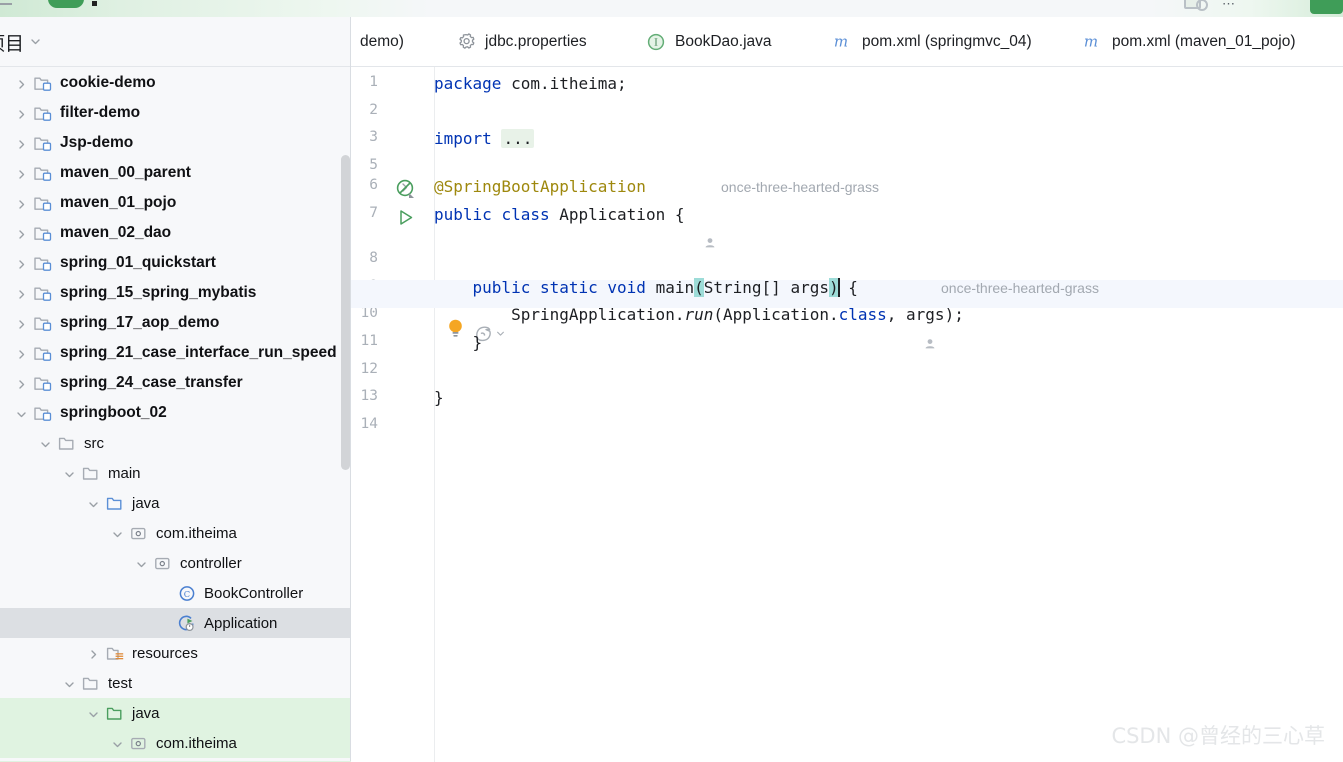  Describe the element at coordinates (175, 83) in the screenshot. I see `tree-item-cookie-demo: cookie-demo` at that location.